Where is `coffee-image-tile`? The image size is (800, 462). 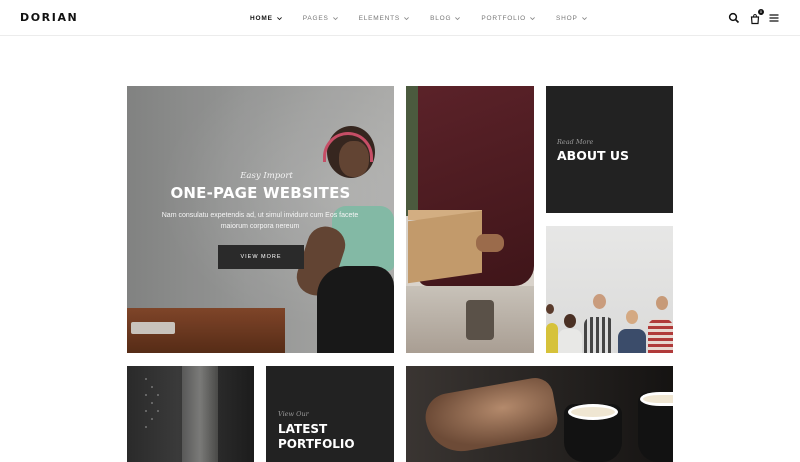
coffee-image-tile is located at coordinates (539, 414).